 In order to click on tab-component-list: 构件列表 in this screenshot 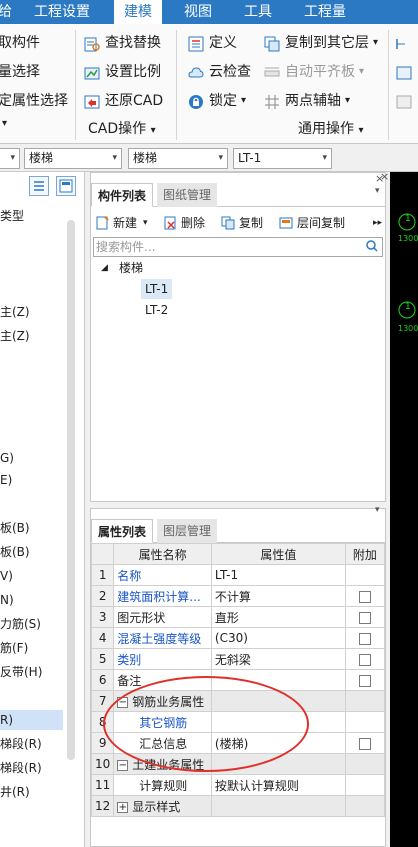, I will do `click(122, 195)`.